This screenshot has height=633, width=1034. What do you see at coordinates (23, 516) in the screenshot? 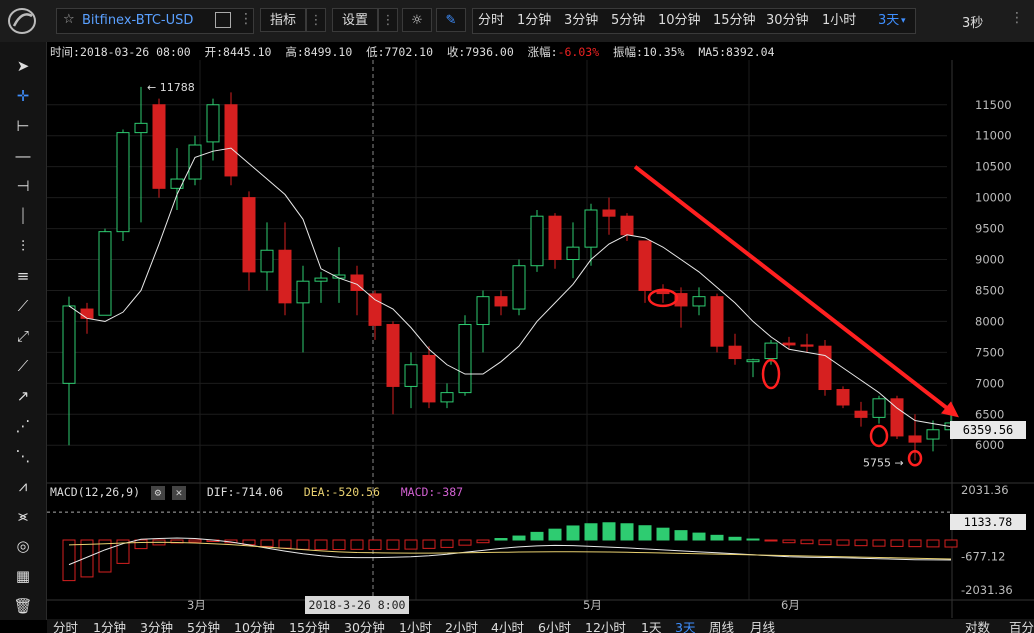
I see `fib-retracement-icon: ⪤` at bounding box center [23, 516].